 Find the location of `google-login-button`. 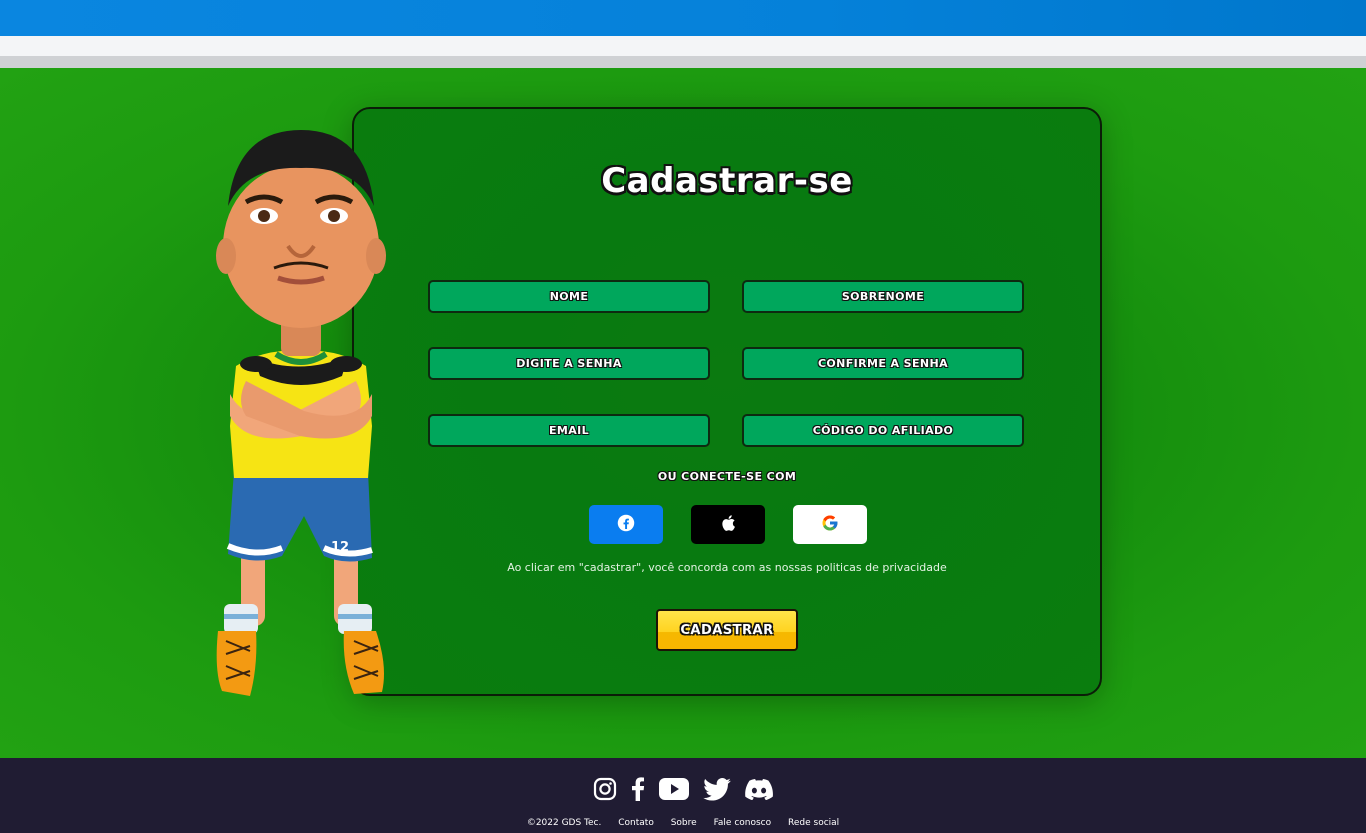

google-login-button is located at coordinates (830, 524).